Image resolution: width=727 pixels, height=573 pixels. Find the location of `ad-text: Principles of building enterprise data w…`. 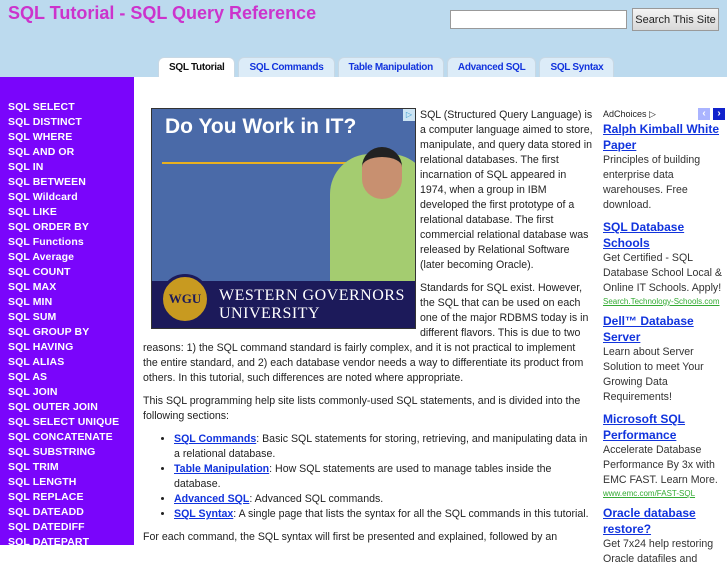

ad-text: Principles of building enterprise data w… is located at coordinates (652, 182).